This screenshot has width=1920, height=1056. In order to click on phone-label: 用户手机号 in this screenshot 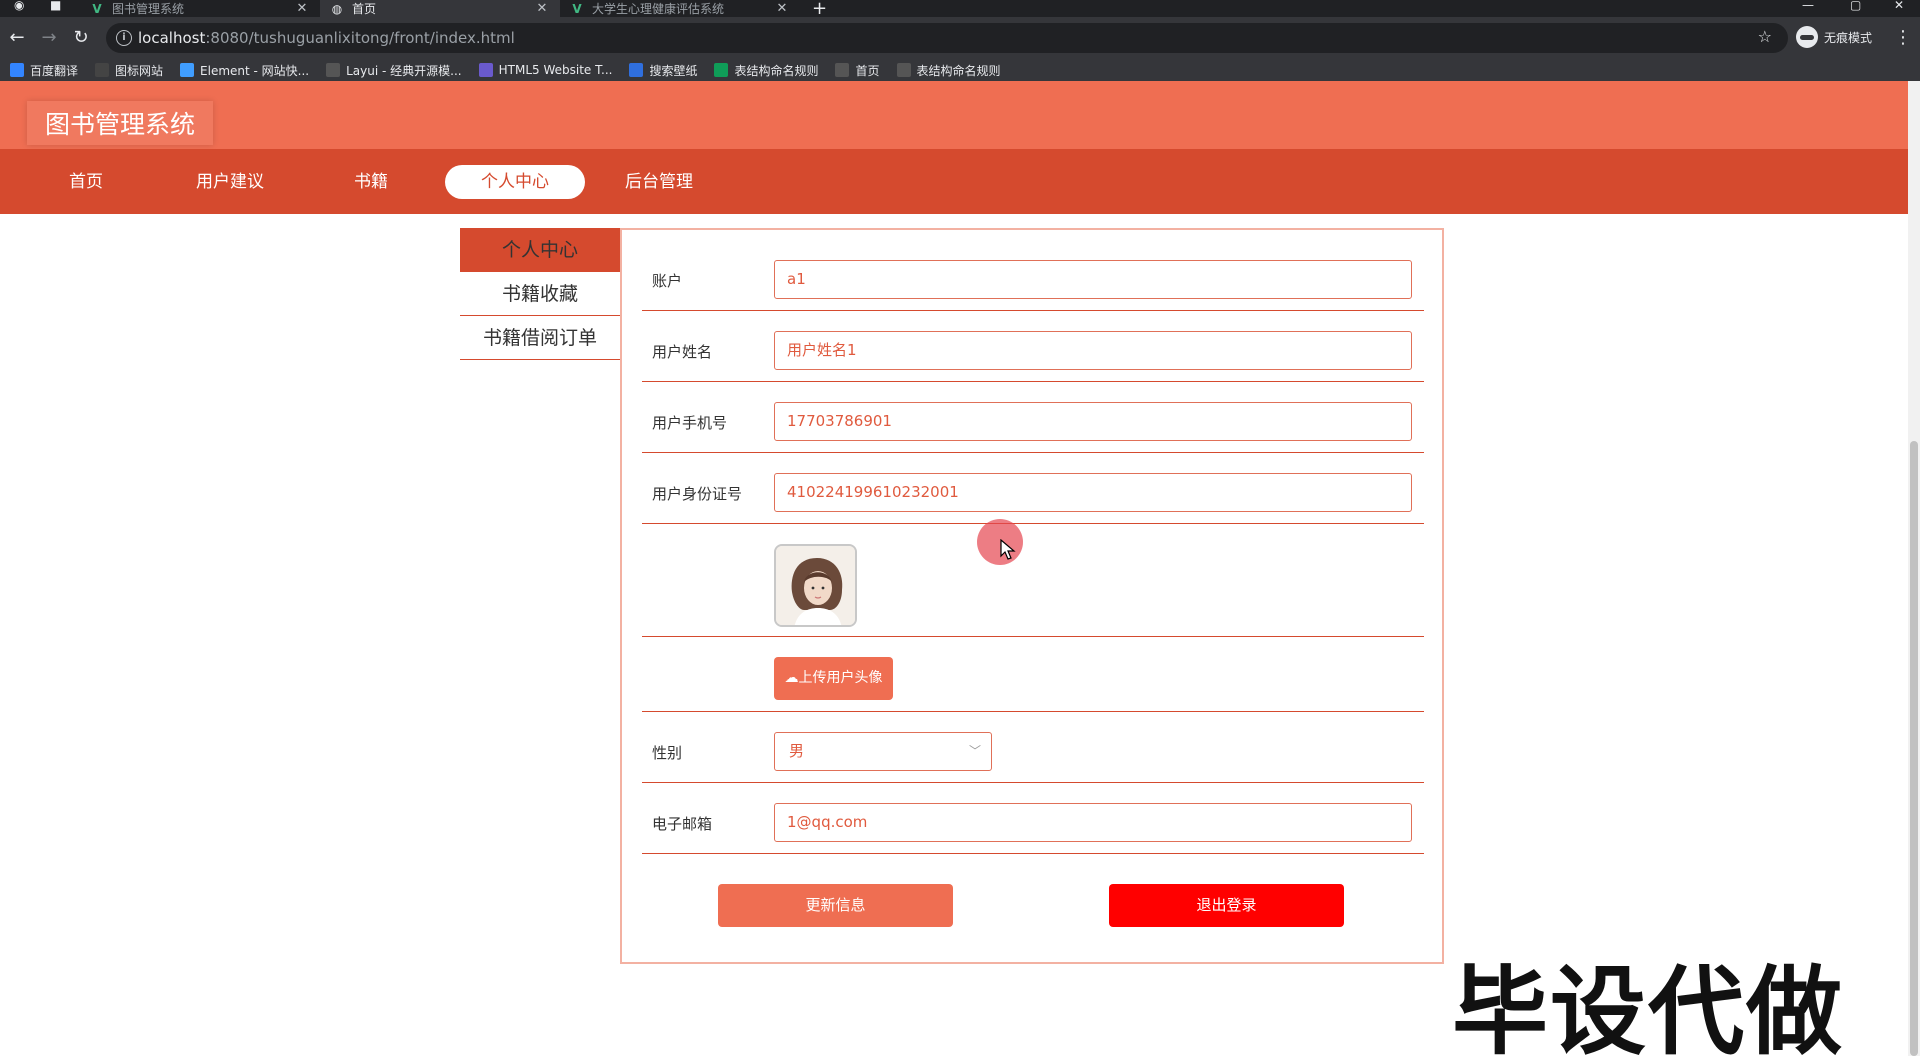, I will do `click(690, 423)`.